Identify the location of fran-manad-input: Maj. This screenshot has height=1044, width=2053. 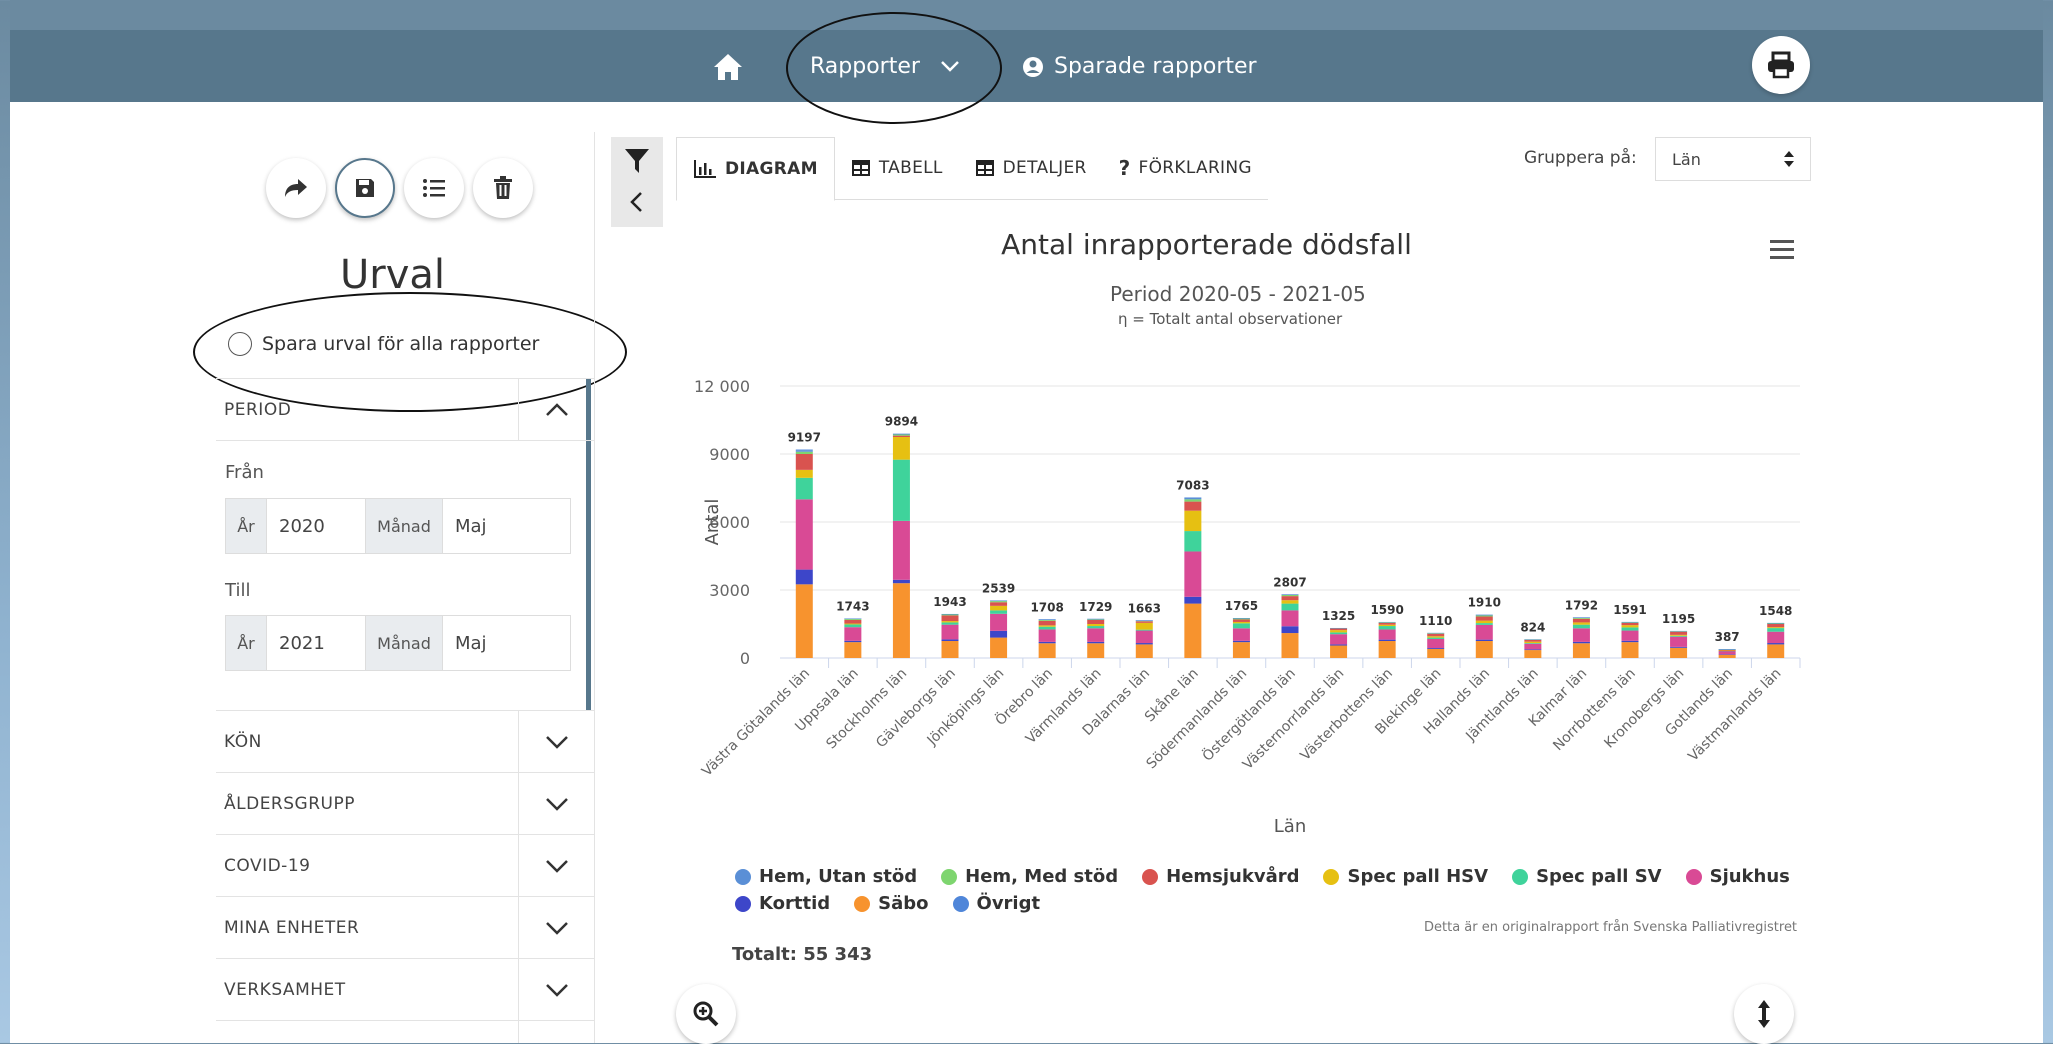
(465, 526).